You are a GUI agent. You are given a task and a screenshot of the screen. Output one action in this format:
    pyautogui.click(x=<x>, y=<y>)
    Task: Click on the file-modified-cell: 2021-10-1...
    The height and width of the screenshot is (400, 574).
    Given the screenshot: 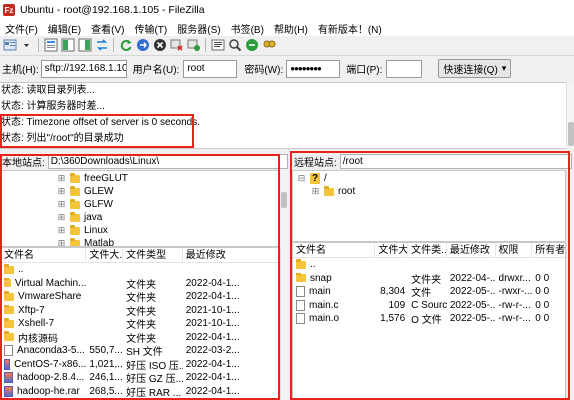 What is the action you would take?
    pyautogui.click(x=212, y=324)
    